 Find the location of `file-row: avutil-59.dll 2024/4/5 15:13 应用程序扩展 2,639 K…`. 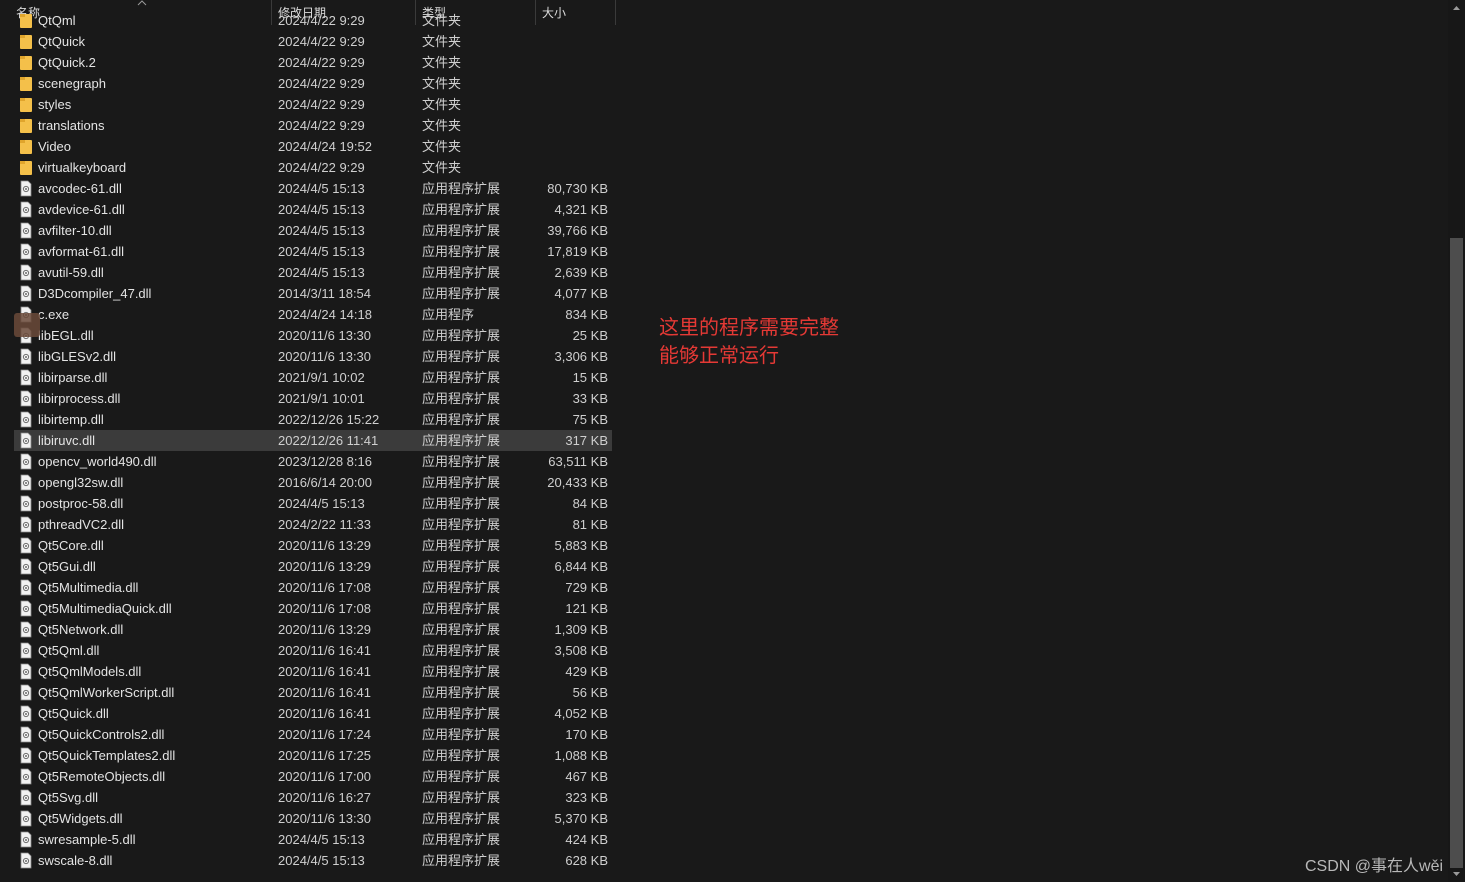

file-row: avutil-59.dll 2024/4/5 15:13 应用程序扩展 2,639 K… is located at coordinates (313, 272).